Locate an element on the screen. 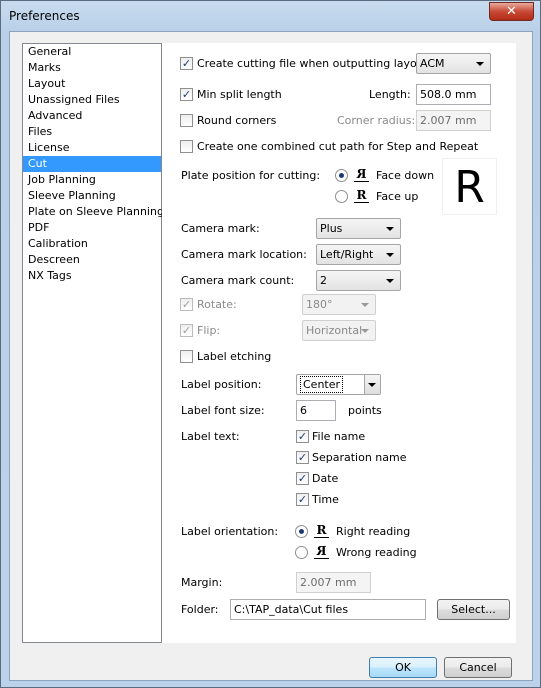  points-unit-label: points is located at coordinates (365, 410).